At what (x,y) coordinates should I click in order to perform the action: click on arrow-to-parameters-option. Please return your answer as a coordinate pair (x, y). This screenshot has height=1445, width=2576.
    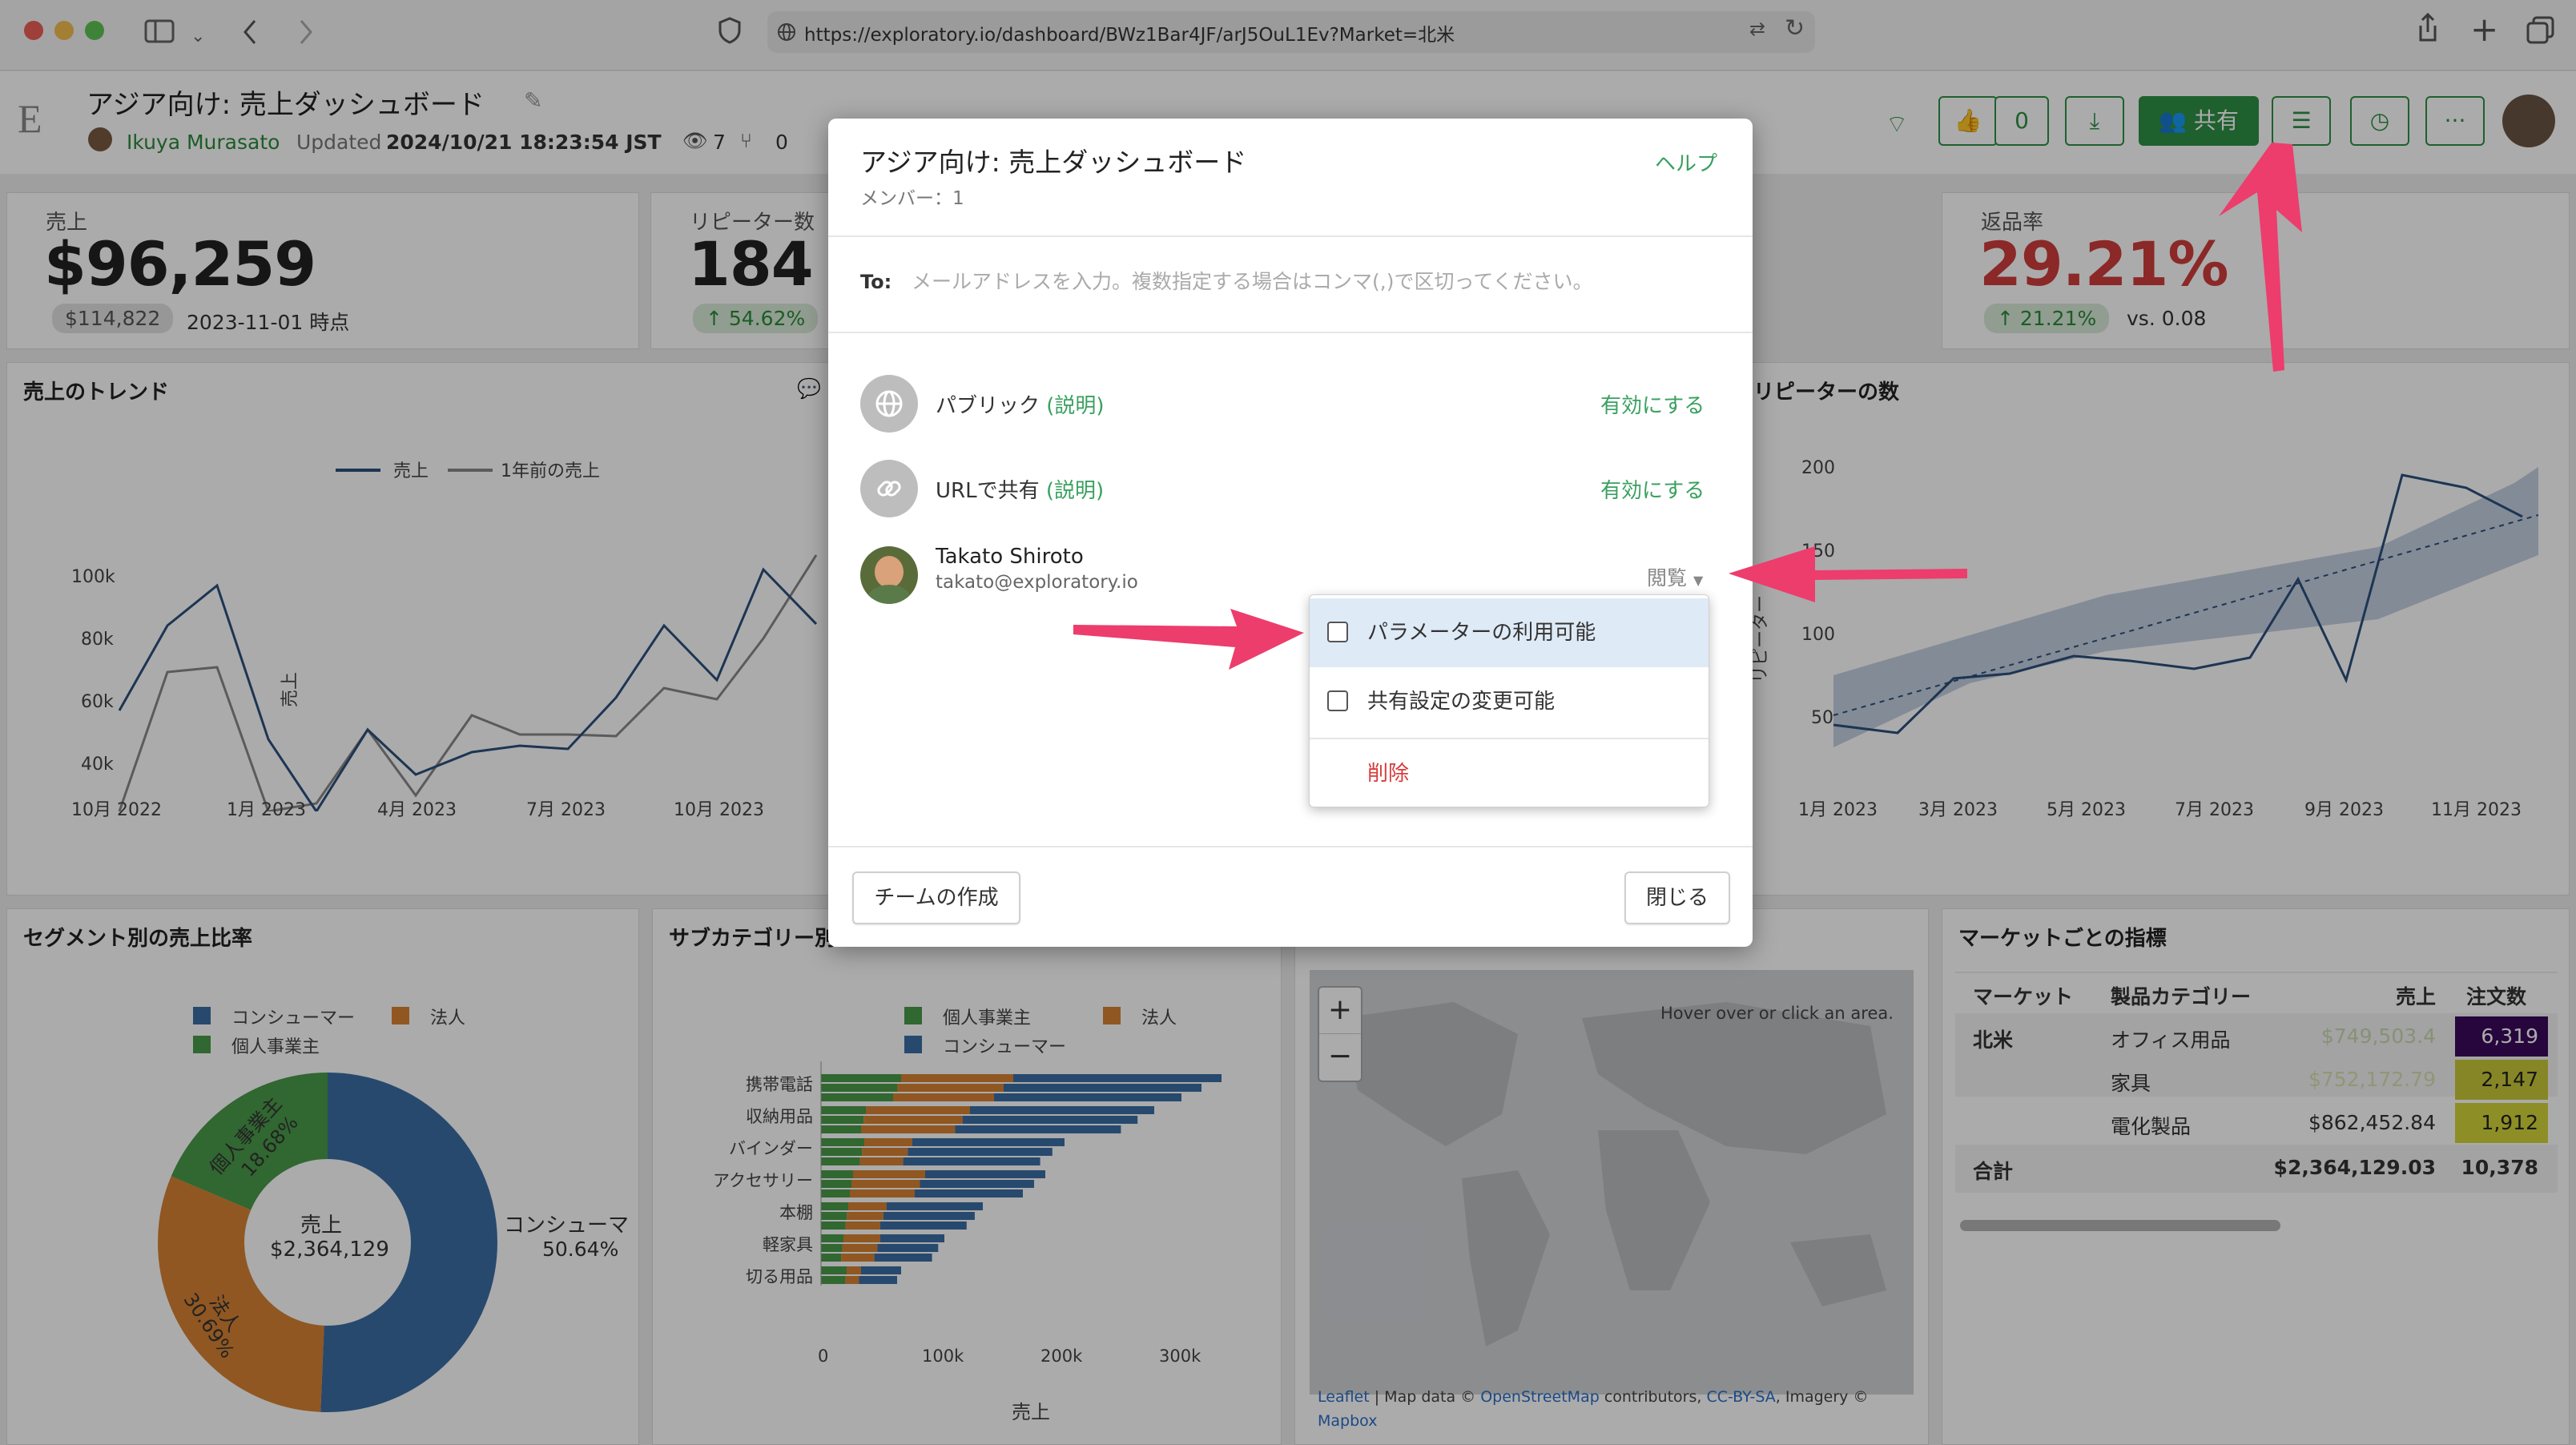
    Looking at the image, I should click on (1188, 639).